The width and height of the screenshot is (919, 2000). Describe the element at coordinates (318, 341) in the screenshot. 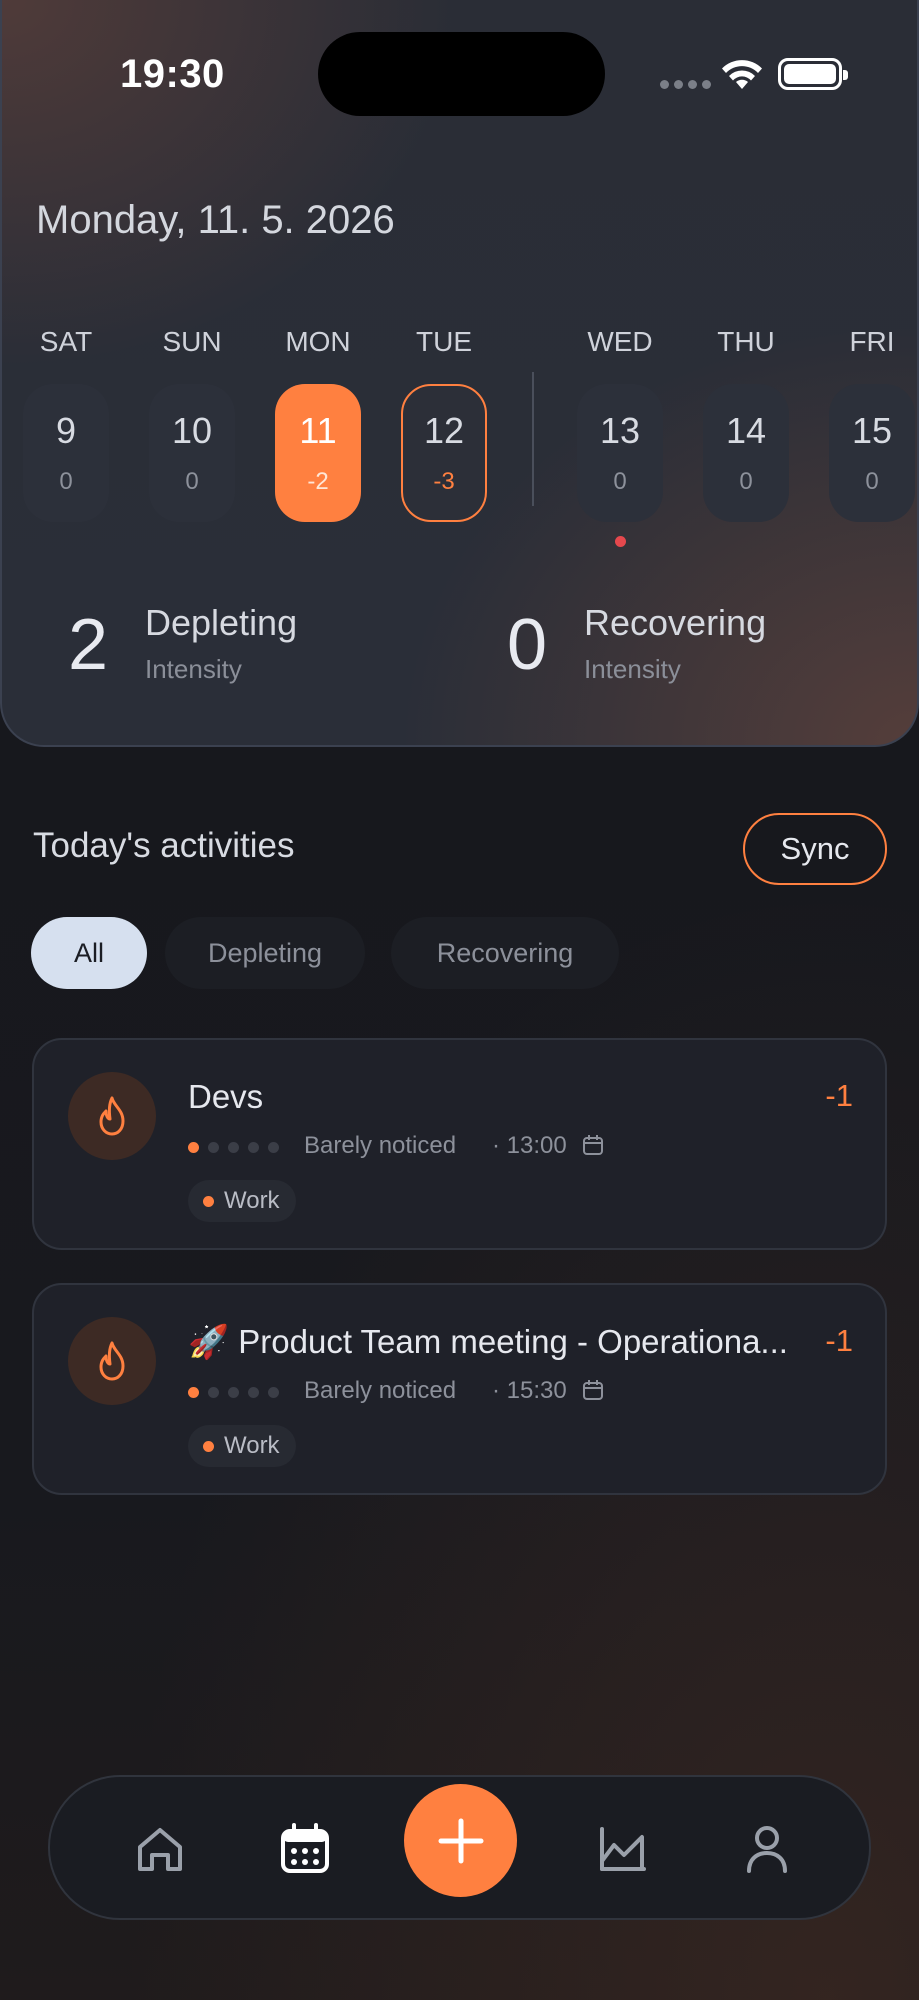

I see `day-name: MON` at that location.